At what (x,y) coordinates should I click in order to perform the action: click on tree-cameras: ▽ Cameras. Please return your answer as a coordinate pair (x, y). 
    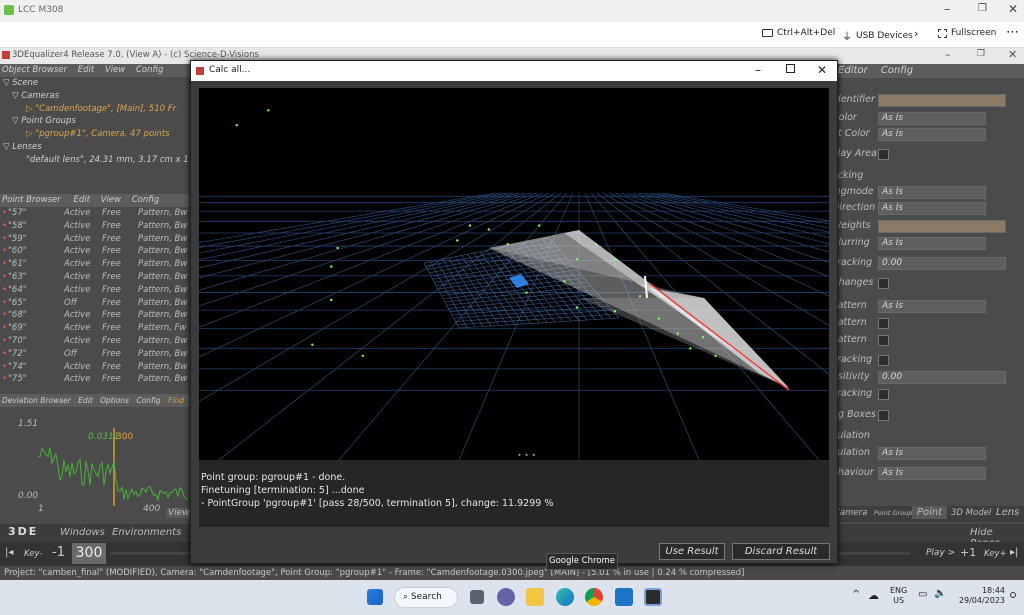
    Looking at the image, I should click on (96, 96).